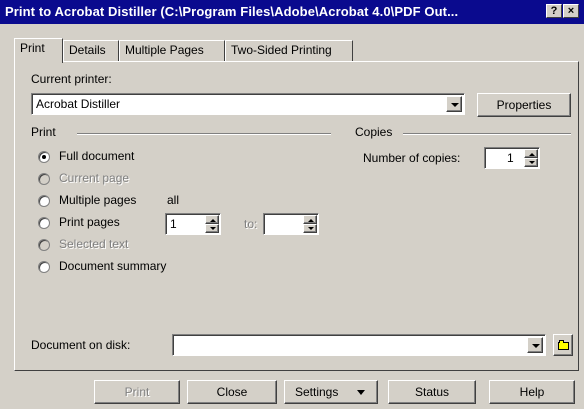  Describe the element at coordinates (532, 392) in the screenshot. I see `help-button: Help` at that location.